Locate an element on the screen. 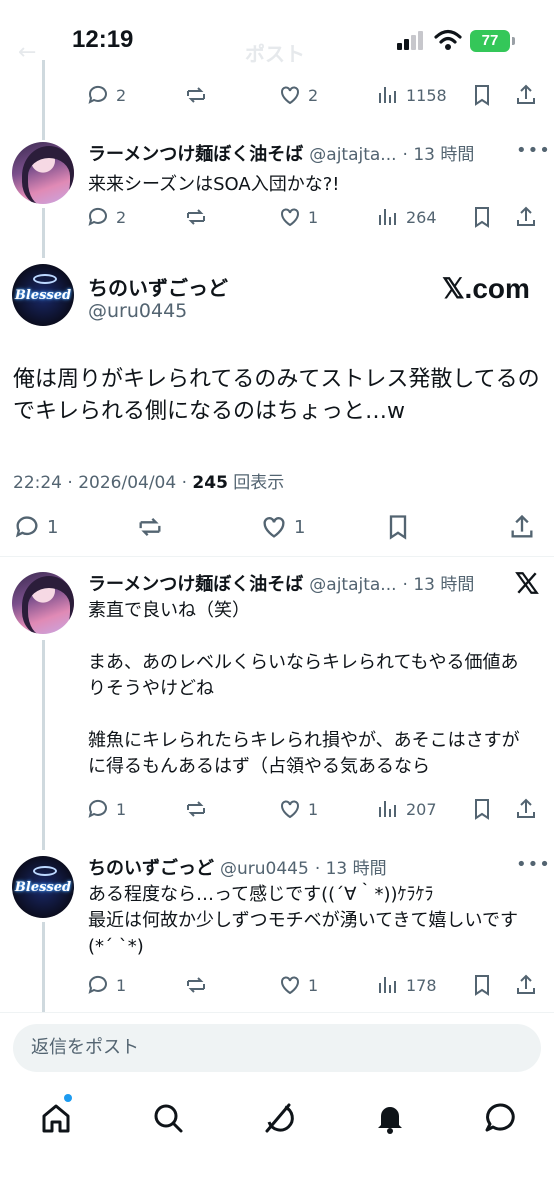 The width and height of the screenshot is (554, 1200). views-button: 264 is located at coordinates (406, 217).